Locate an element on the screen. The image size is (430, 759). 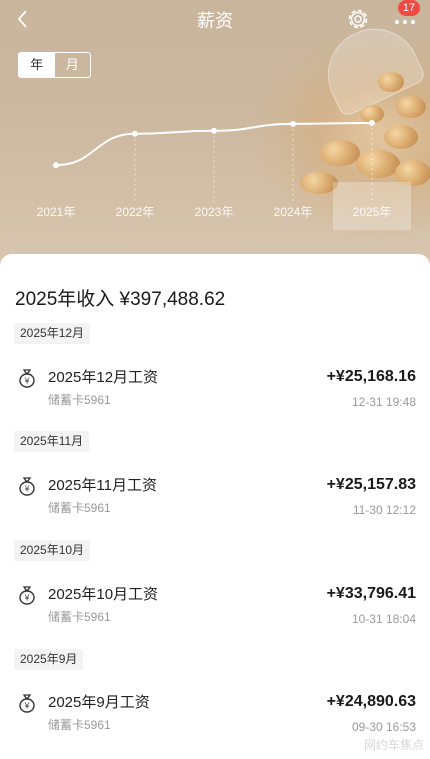
period-toggle: 年 月 is located at coordinates (54, 65).